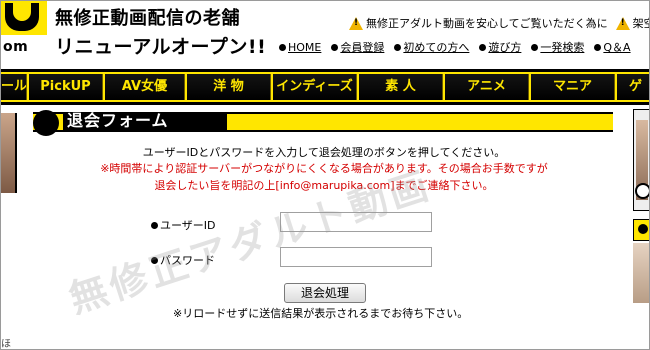 This screenshot has height=350, width=650. Describe the element at coordinates (144, 87) in the screenshot. I see `category-tab-av-actress: AV女優` at that location.